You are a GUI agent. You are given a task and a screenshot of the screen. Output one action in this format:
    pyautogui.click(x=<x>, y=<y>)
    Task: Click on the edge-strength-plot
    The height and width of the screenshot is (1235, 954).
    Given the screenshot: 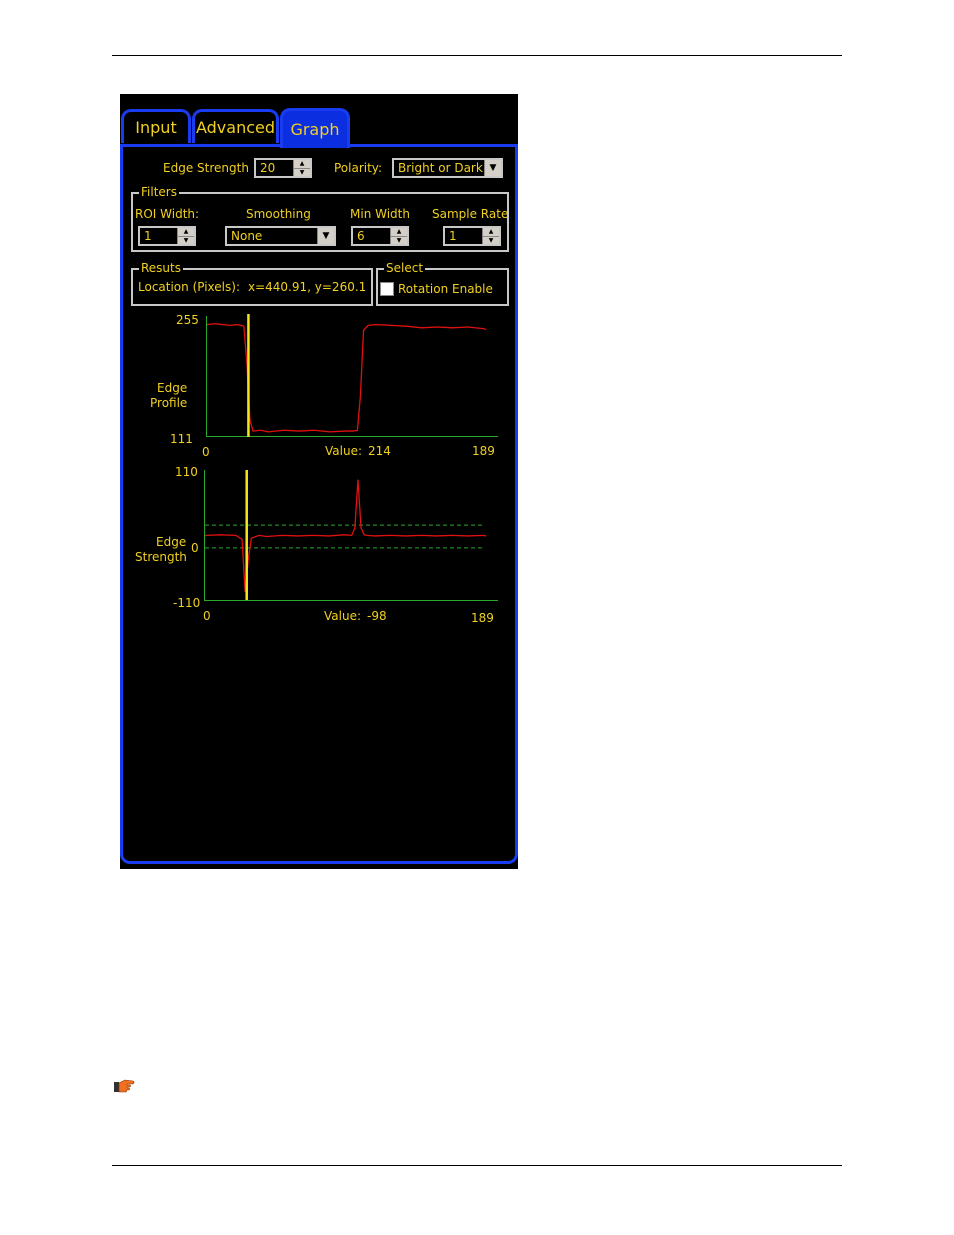 What is the action you would take?
    pyautogui.click(x=345, y=535)
    